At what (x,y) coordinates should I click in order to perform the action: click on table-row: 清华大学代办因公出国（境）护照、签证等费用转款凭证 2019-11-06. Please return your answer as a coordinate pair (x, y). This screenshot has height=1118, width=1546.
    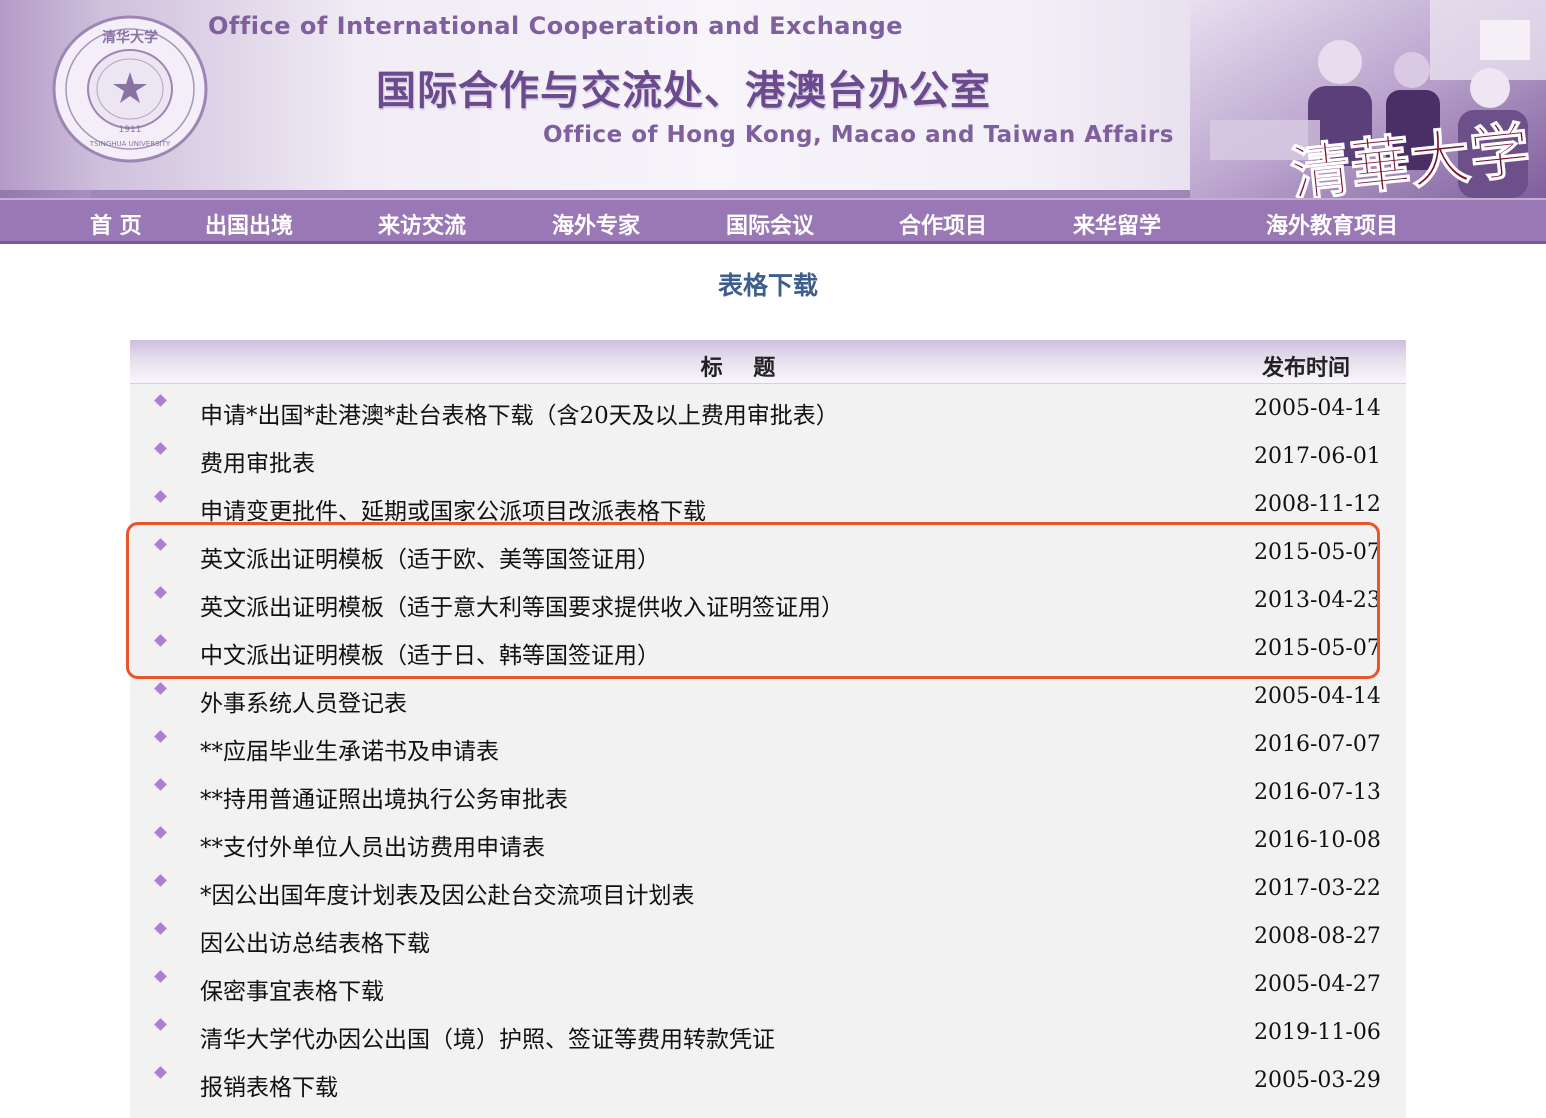
    Looking at the image, I should click on (768, 1034).